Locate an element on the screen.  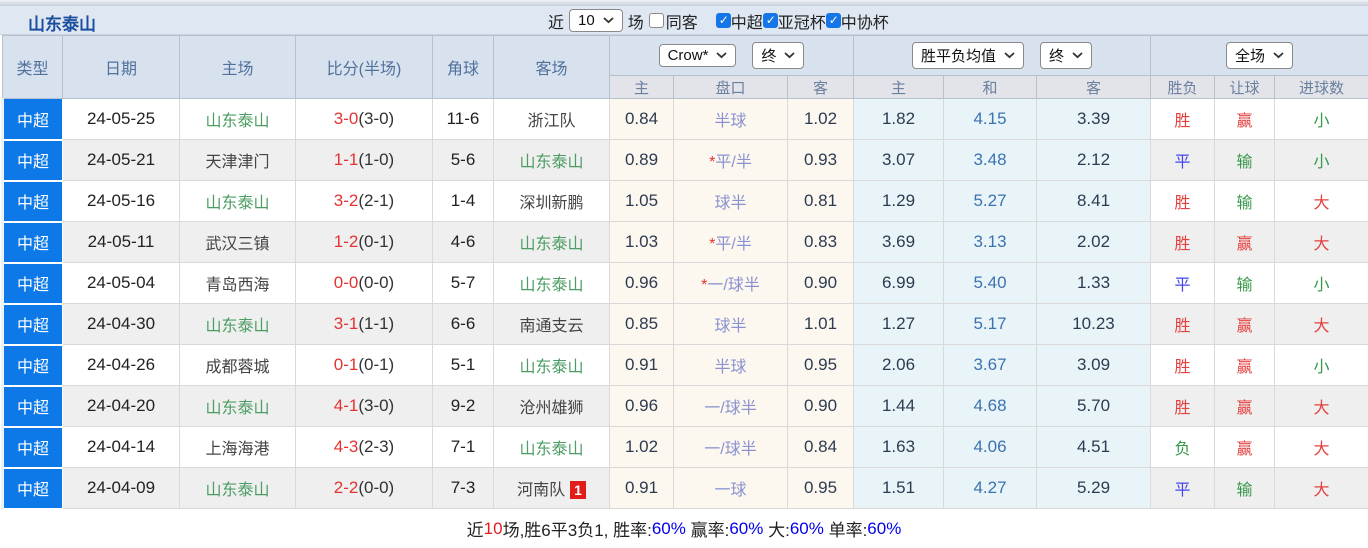
away-team: 深圳新鹏 is located at coordinates (552, 201).